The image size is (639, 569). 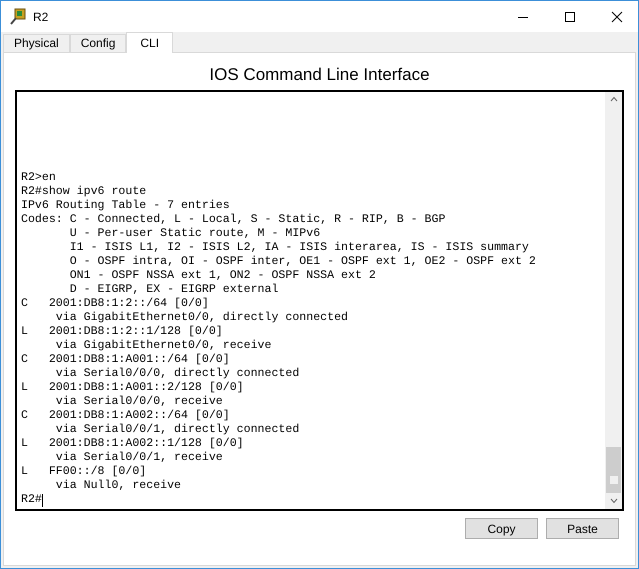 What do you see at coordinates (132, 444) in the screenshot?
I see `terminal-line: L 2001:DB8:1:A002::1/128 [0/0]` at bounding box center [132, 444].